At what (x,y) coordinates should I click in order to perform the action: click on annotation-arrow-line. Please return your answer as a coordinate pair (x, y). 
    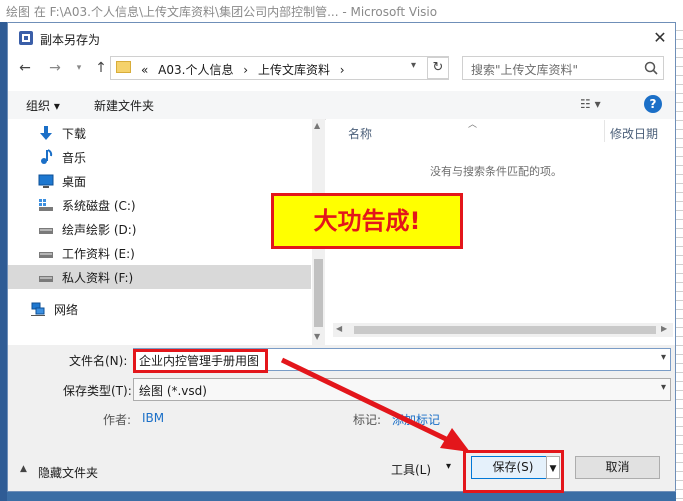
    Looking at the image, I should click on (365, 400).